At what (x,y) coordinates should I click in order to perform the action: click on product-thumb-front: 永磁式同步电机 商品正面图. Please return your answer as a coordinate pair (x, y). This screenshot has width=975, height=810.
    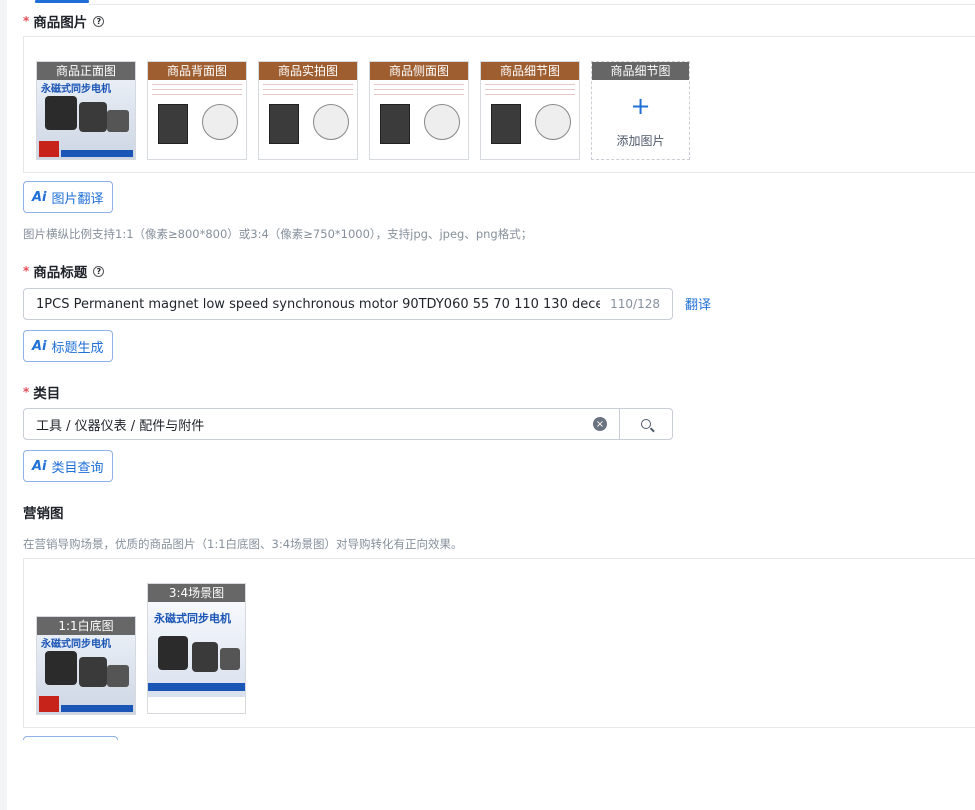
    Looking at the image, I should click on (86, 110).